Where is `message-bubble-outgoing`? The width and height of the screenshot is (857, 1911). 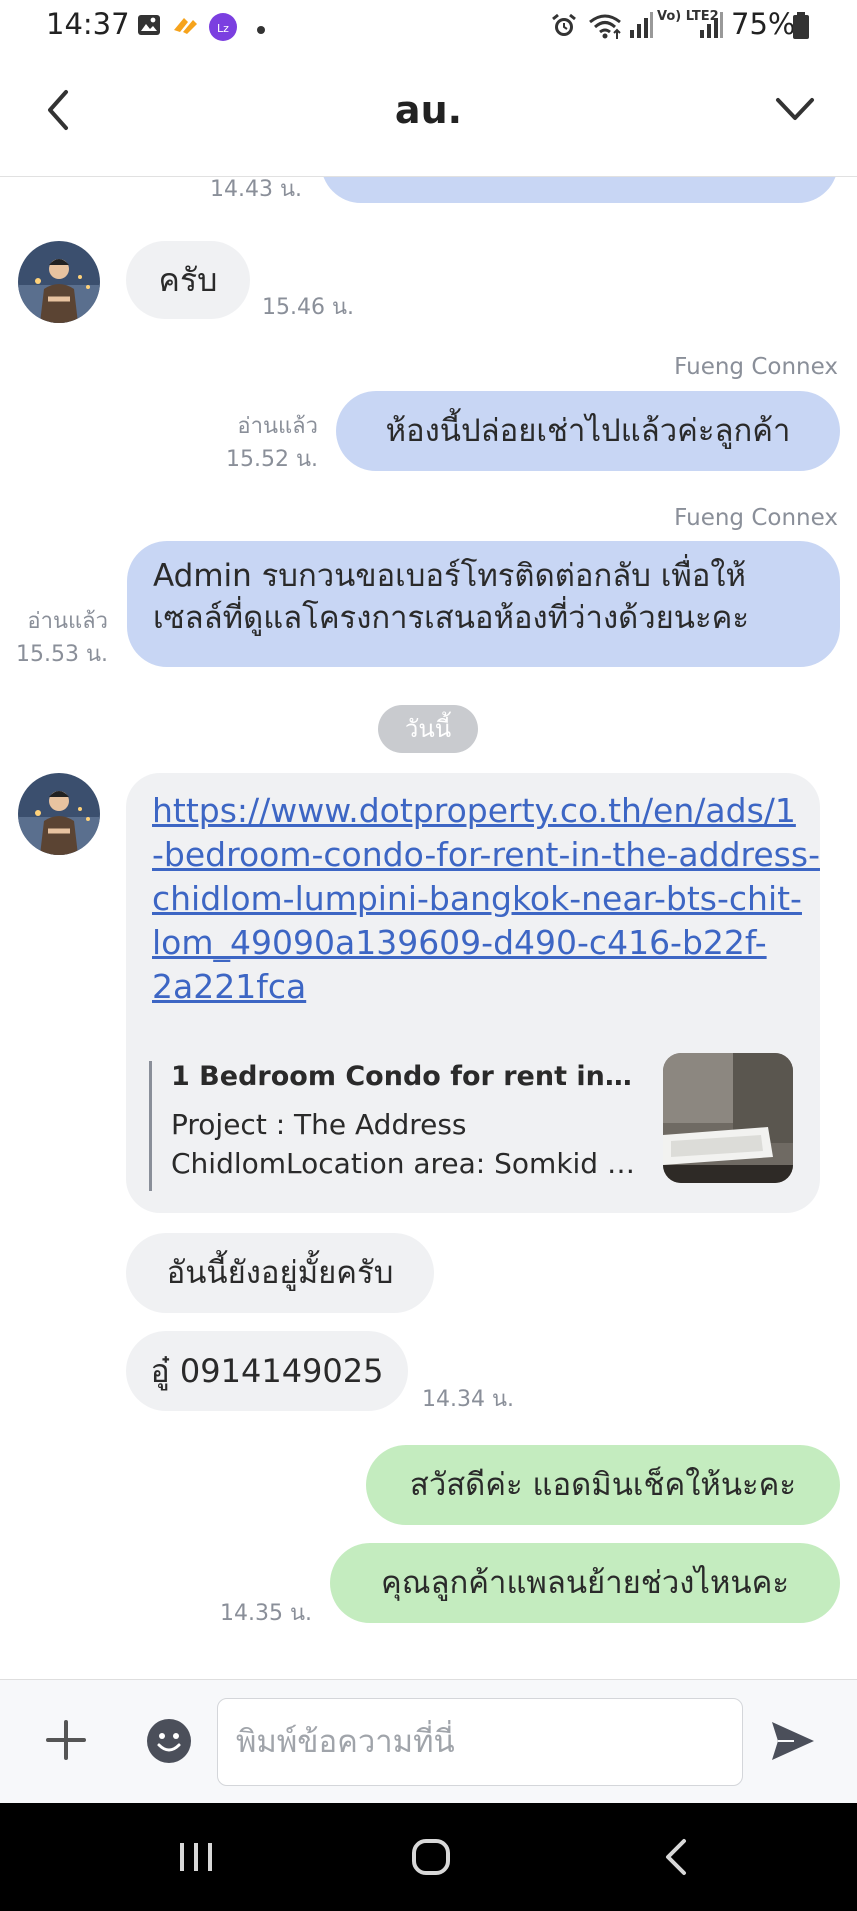 message-bubble-outgoing is located at coordinates (579, 190).